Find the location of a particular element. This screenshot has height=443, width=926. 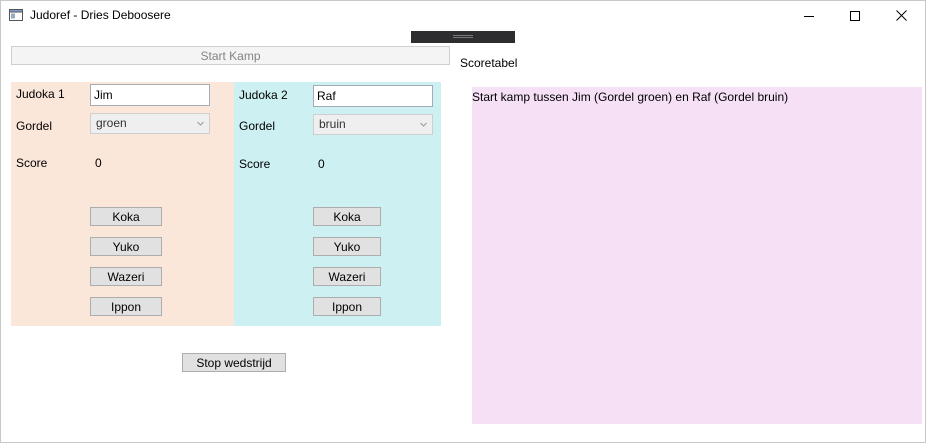

judoka2-koka-button: Koka is located at coordinates (347, 216).